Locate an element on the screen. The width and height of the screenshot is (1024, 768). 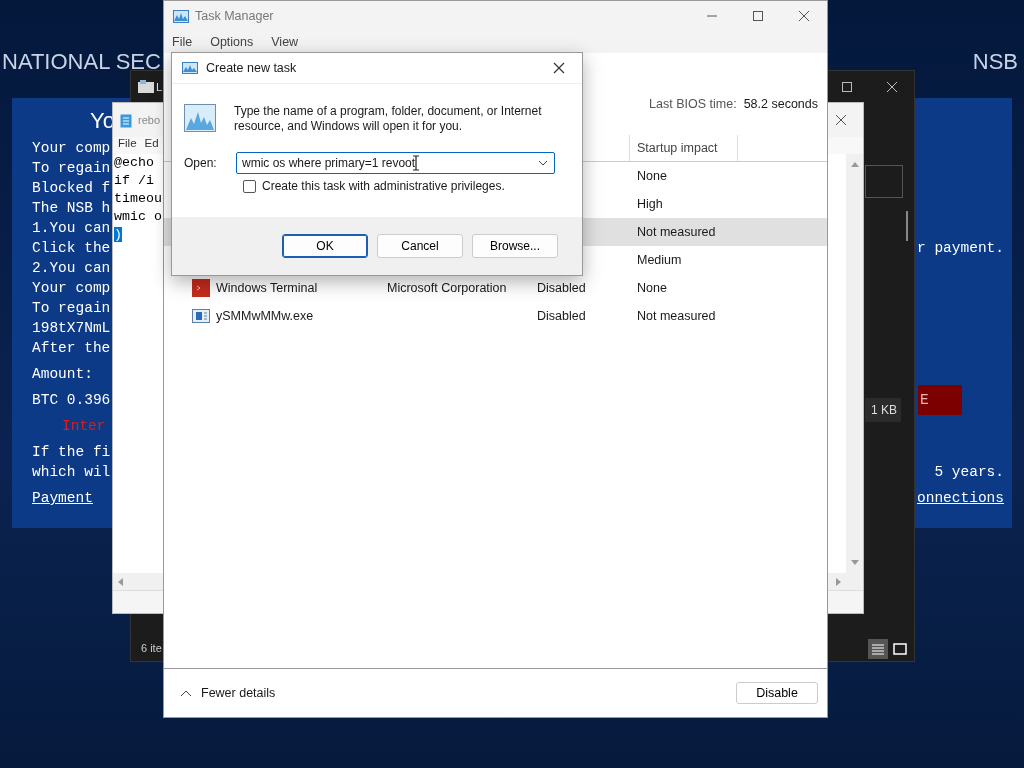
table-row: Windows Terminal Microsoft Corporation Disabled None is located at coordinates (495, 288).